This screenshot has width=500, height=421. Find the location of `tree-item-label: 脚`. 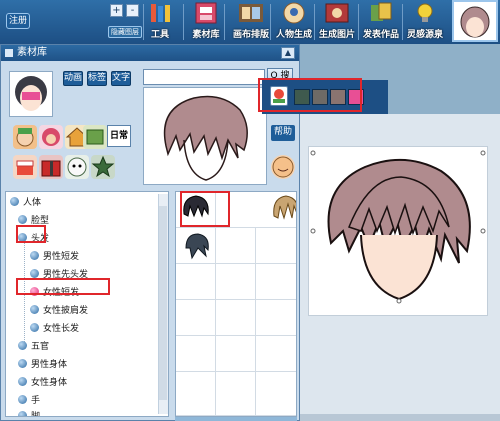

tree-item-label: 脚 is located at coordinates (36, 414).